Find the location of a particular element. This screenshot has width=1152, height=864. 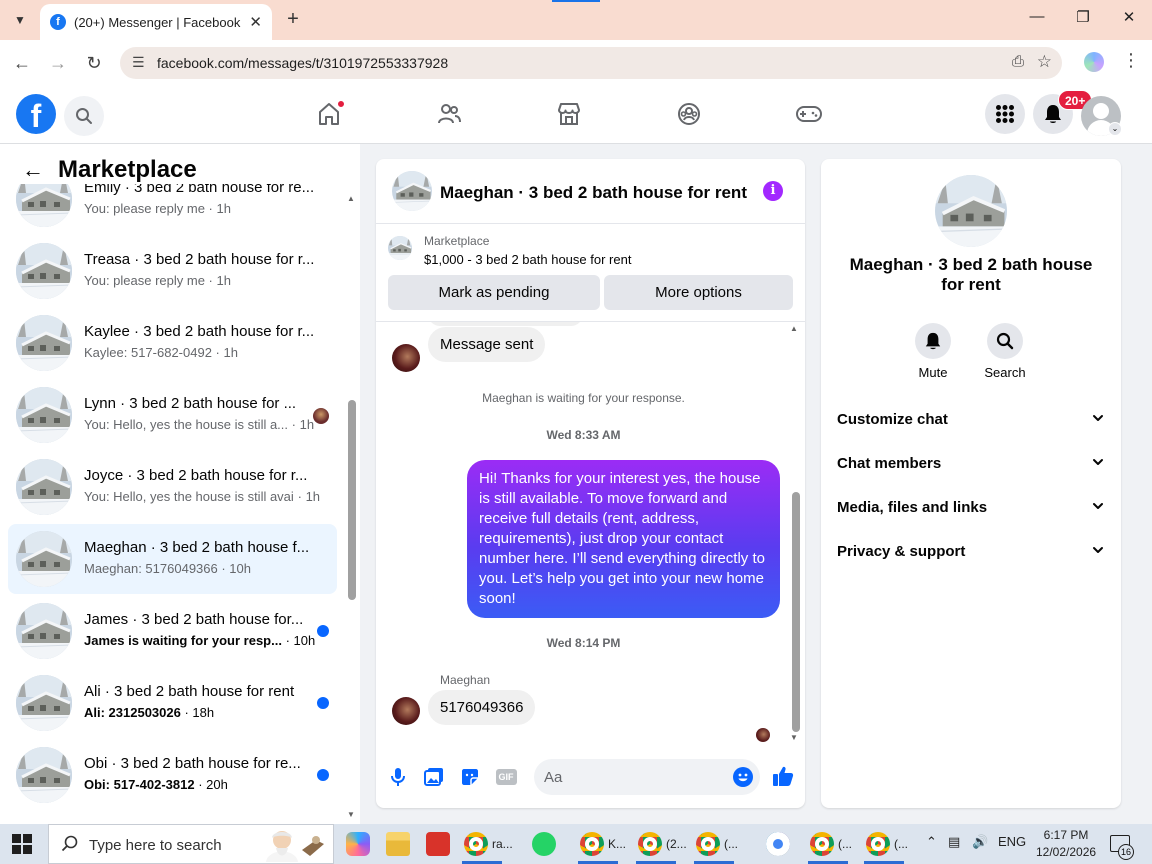

bookmark-star-icon: ☆ is located at coordinates (1044, 62).